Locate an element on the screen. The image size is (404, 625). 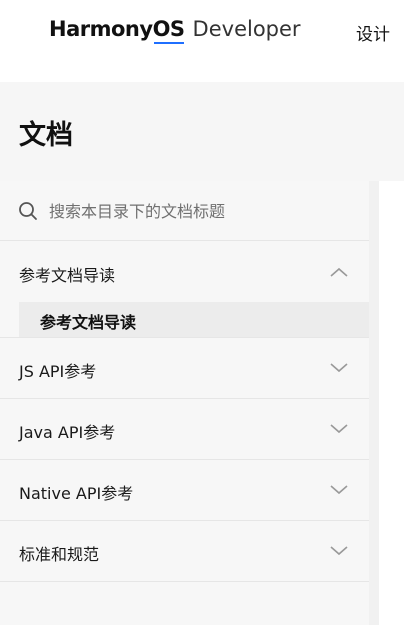
brand-name-part2: OS is located at coordinates (168, 30).